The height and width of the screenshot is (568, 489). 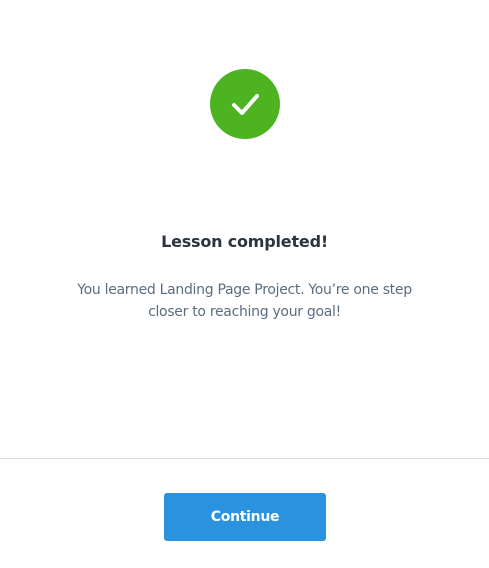 I want to click on checkmark-circle-icon, so click(x=245, y=104).